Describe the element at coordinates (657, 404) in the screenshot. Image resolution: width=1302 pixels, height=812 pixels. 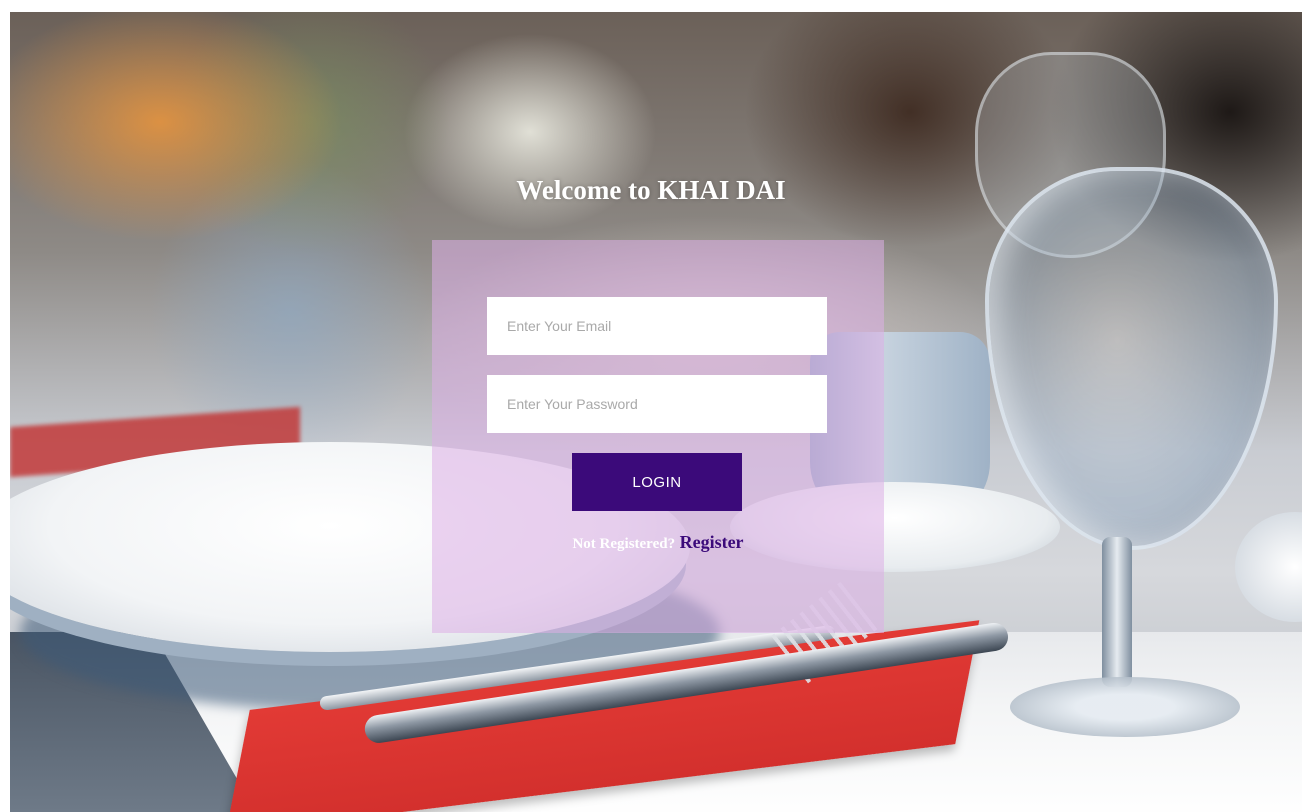
I see `password-field` at that location.